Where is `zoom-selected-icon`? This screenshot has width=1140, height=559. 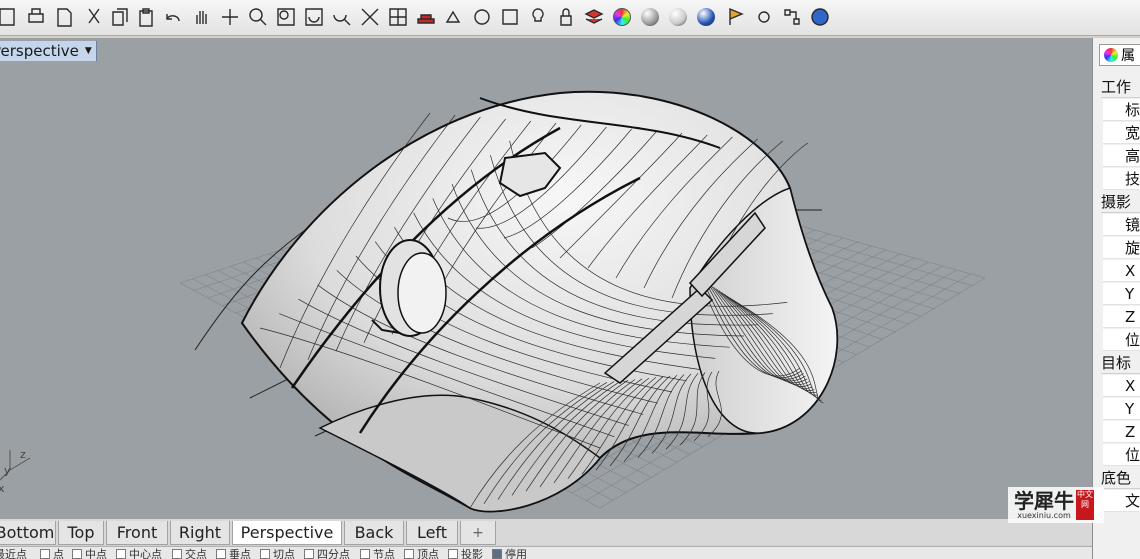 zoom-selected-icon is located at coordinates (342, 17).